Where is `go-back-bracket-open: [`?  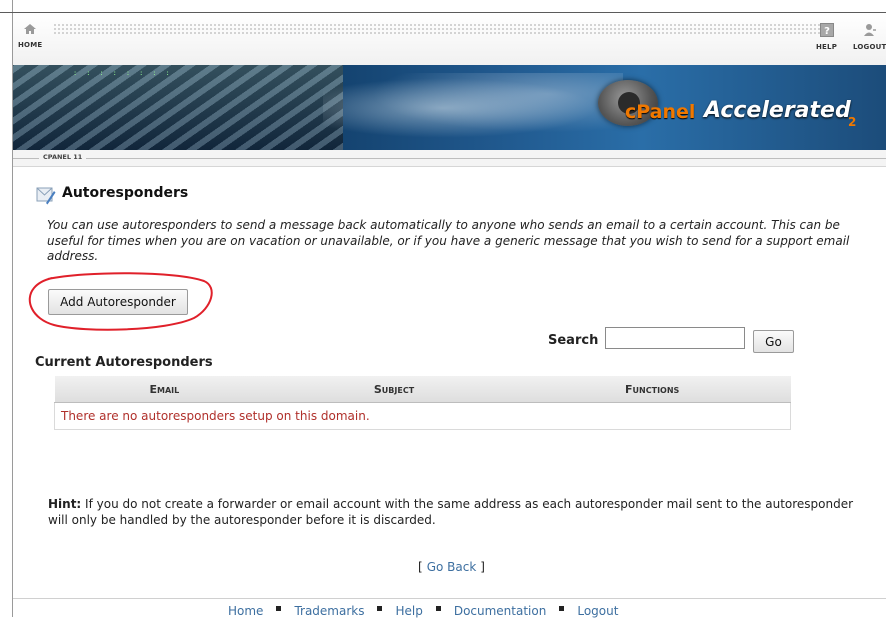
go-back-bracket-open: [ is located at coordinates (420, 567).